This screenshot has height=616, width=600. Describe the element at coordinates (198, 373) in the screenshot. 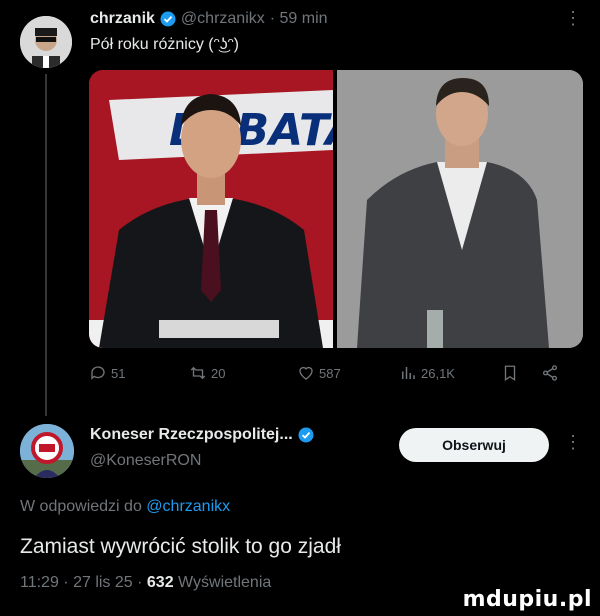

I see `retweet-icon` at that location.